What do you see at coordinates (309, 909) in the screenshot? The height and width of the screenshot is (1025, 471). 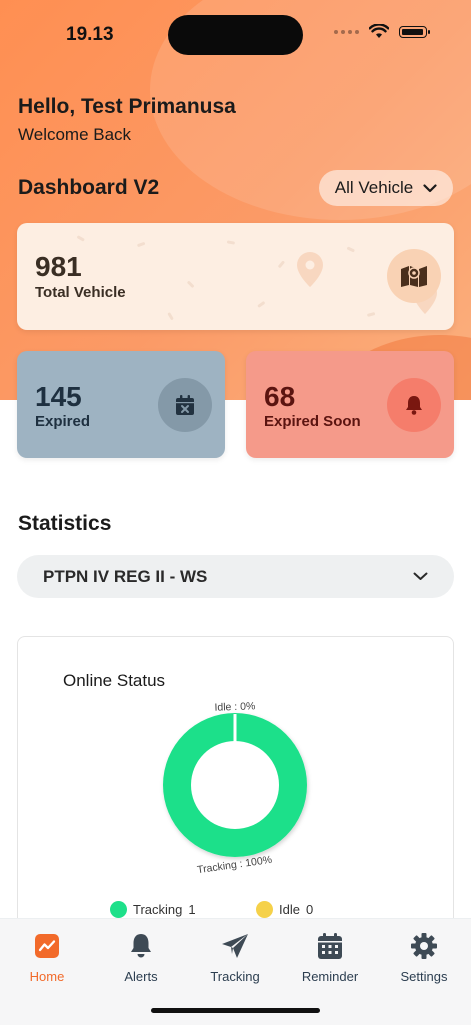 I see `legend-idle-count: 0` at bounding box center [309, 909].